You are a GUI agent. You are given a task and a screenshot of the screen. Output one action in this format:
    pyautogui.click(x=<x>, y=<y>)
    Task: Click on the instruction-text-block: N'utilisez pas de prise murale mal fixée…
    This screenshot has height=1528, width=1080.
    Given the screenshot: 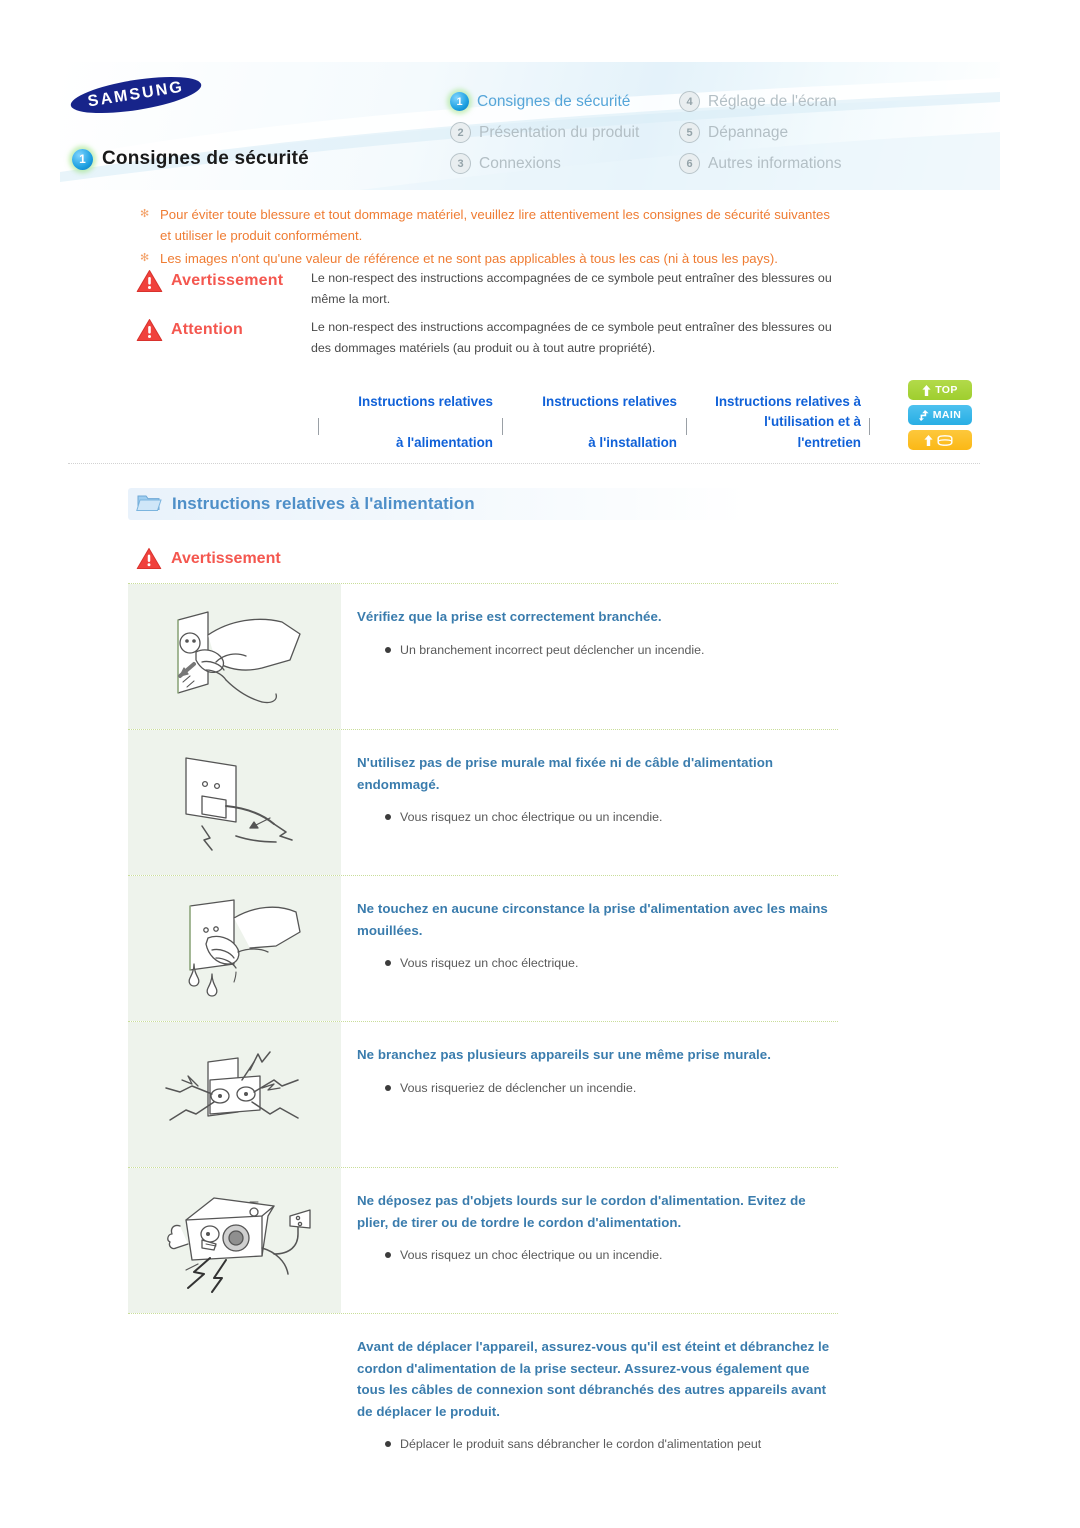 What is the action you would take?
    pyautogui.click(x=589, y=802)
    